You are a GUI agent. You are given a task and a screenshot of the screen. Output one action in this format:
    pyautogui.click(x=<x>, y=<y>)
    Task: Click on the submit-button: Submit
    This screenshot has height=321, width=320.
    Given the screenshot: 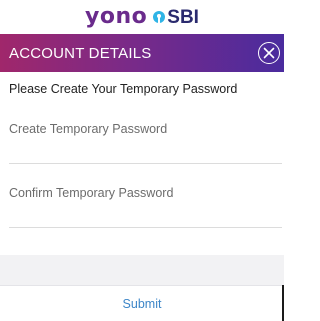 What is the action you would take?
    pyautogui.click(x=142, y=304)
    